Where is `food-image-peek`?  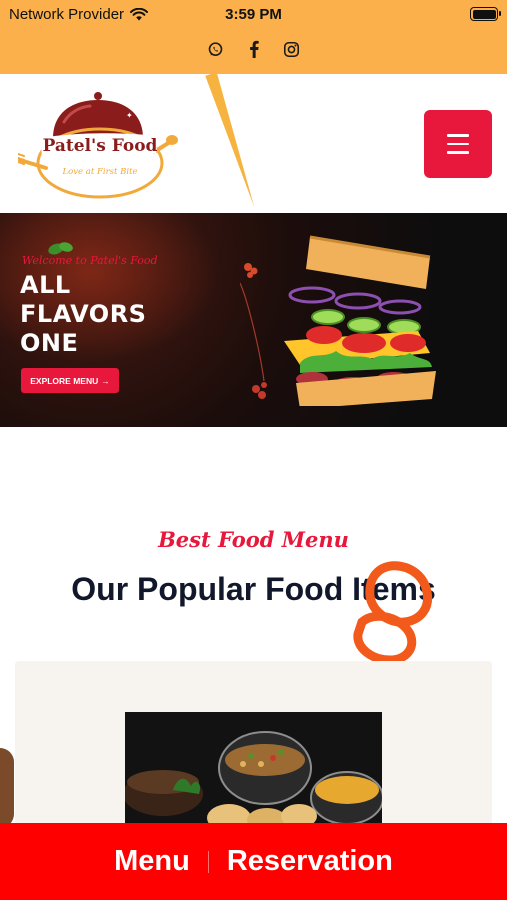
food-image-peek is located at coordinates (7, 788).